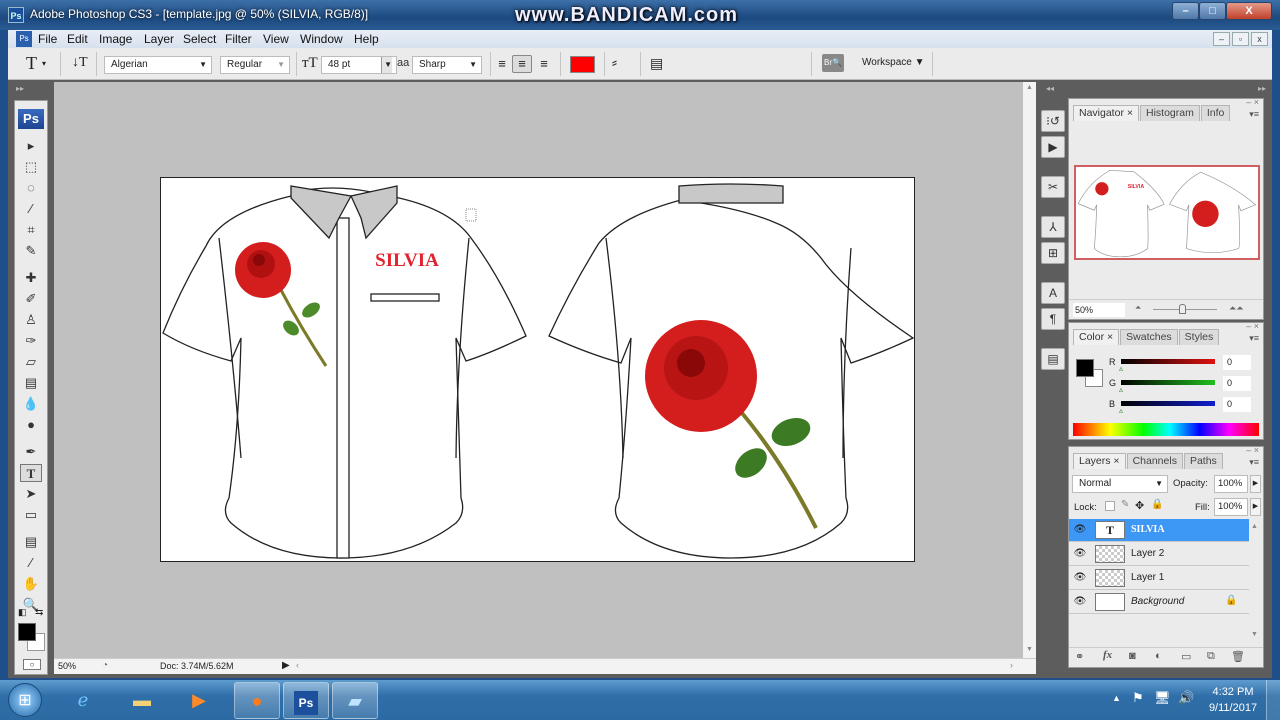  What do you see at coordinates (1237, 383) in the screenshot?
I see `channel-value-g: 0` at bounding box center [1237, 383].